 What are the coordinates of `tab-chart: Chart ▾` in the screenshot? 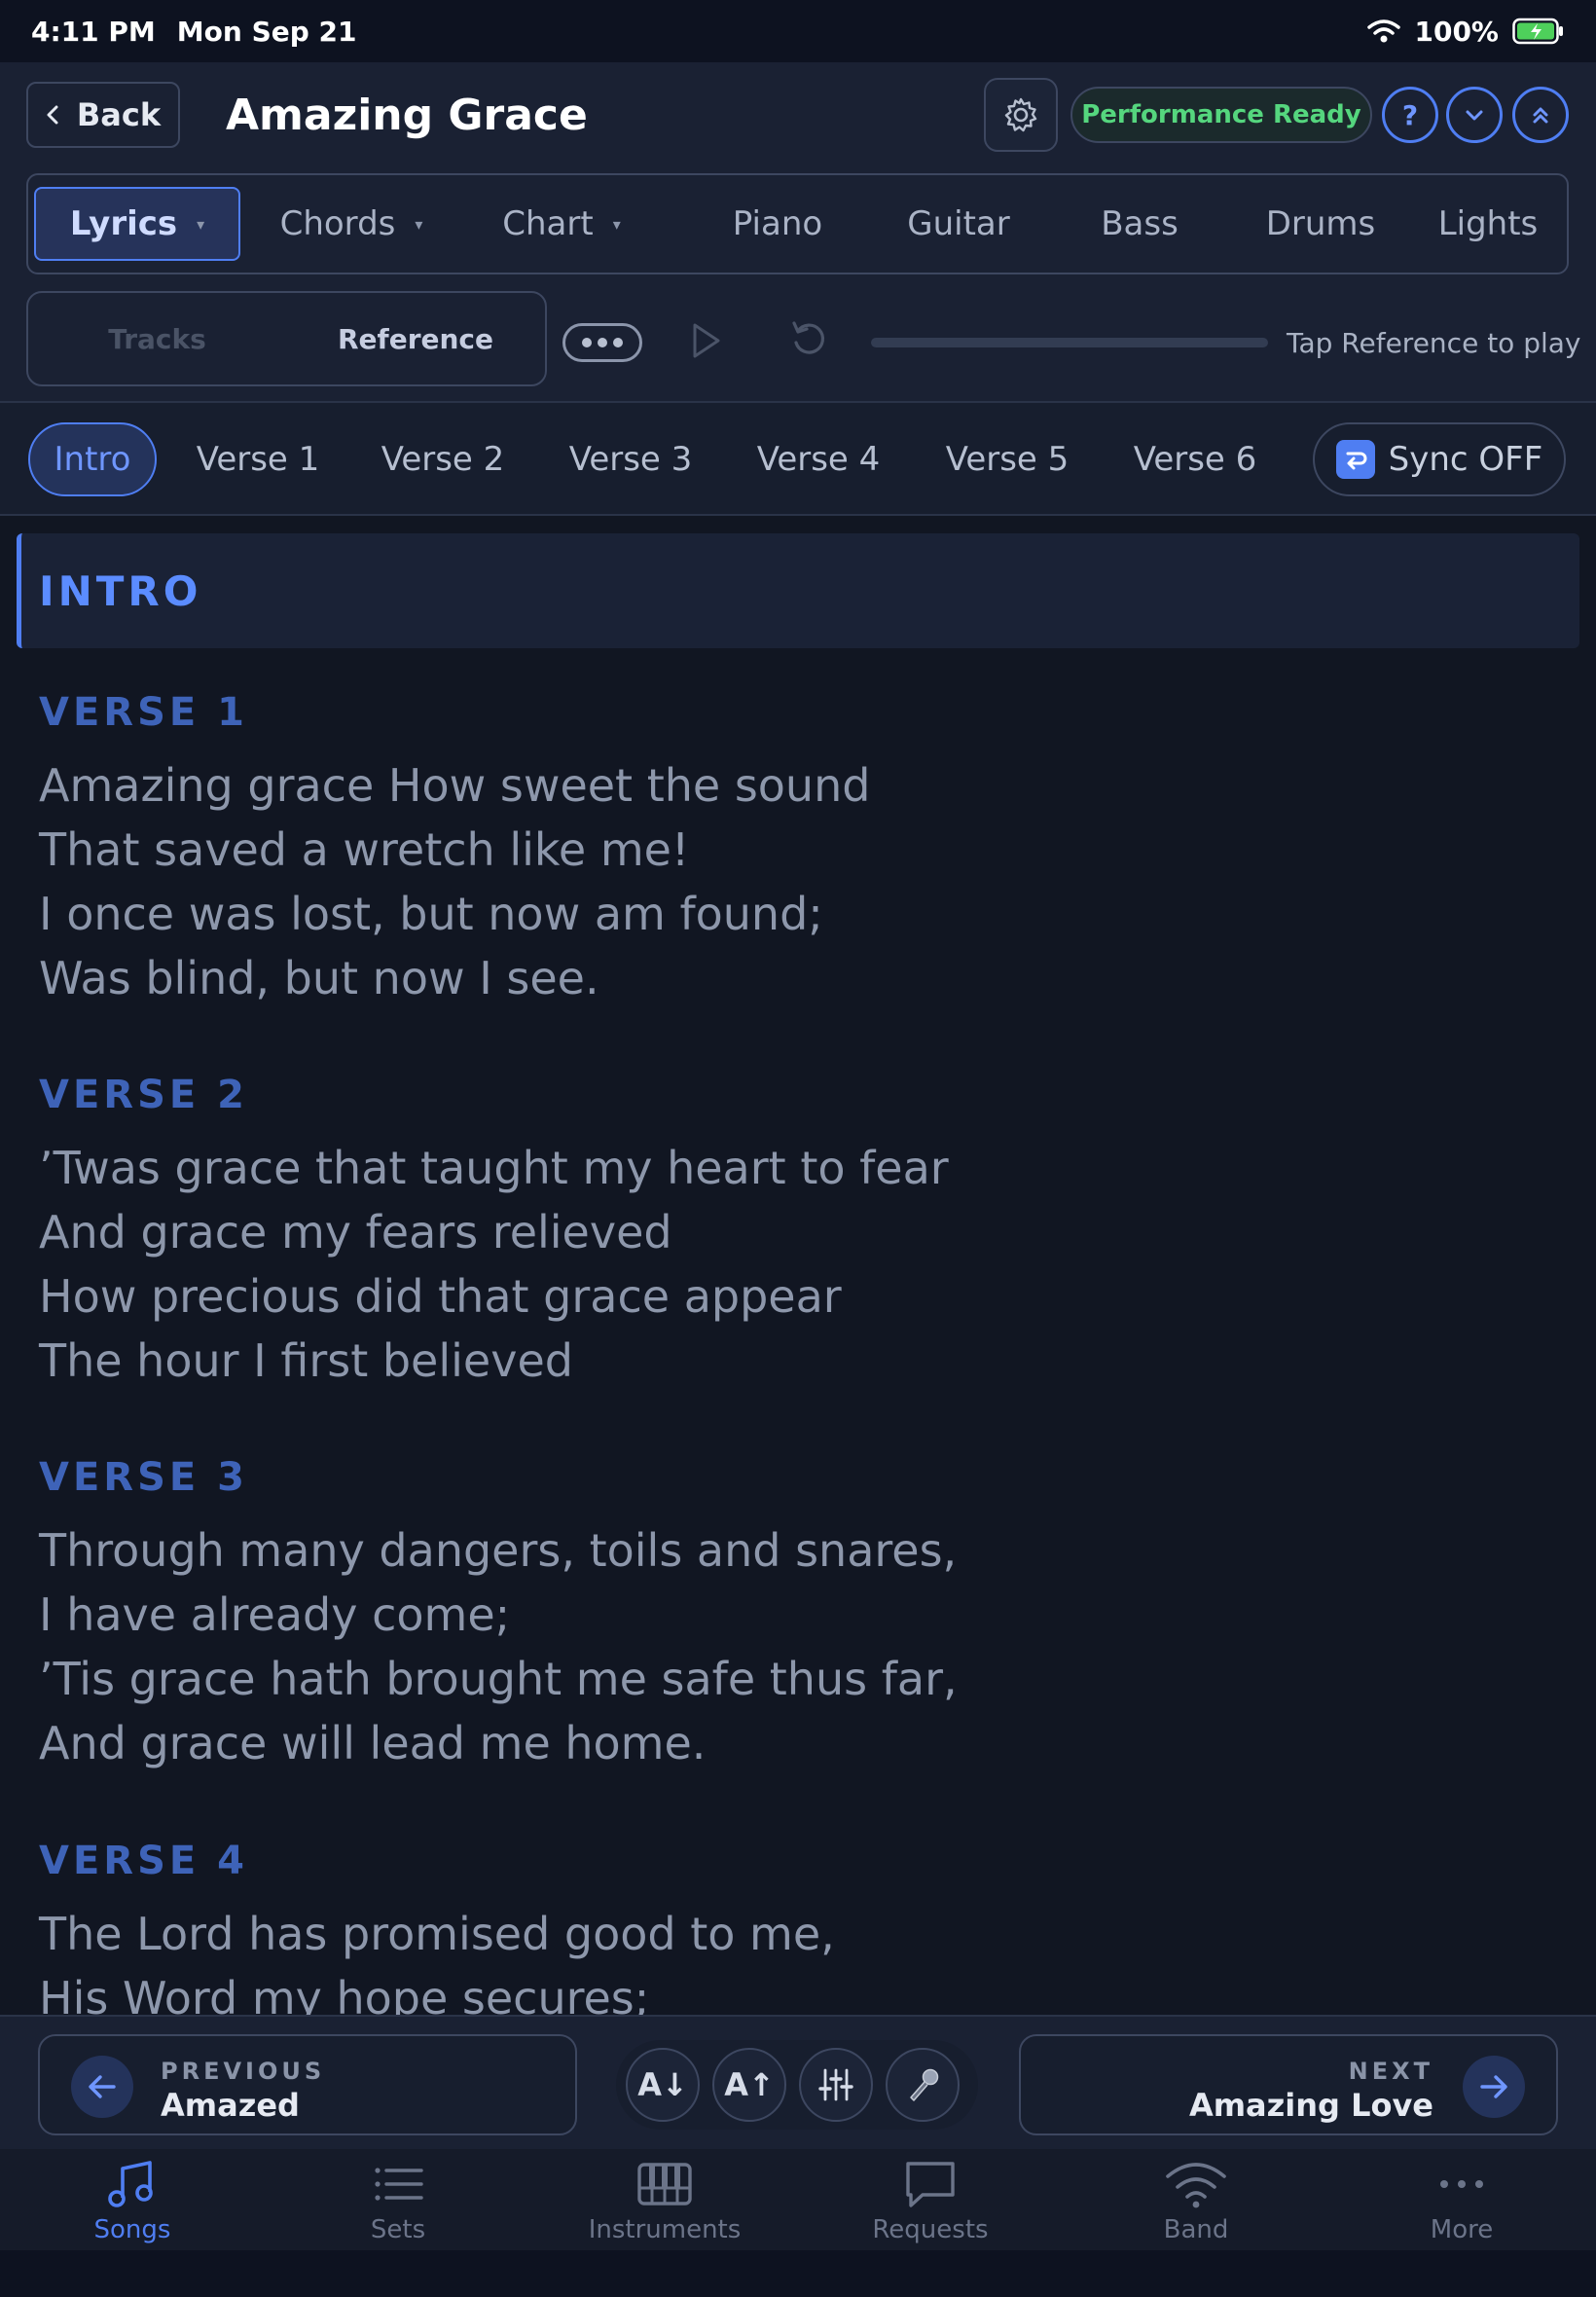 It's located at (561, 224).